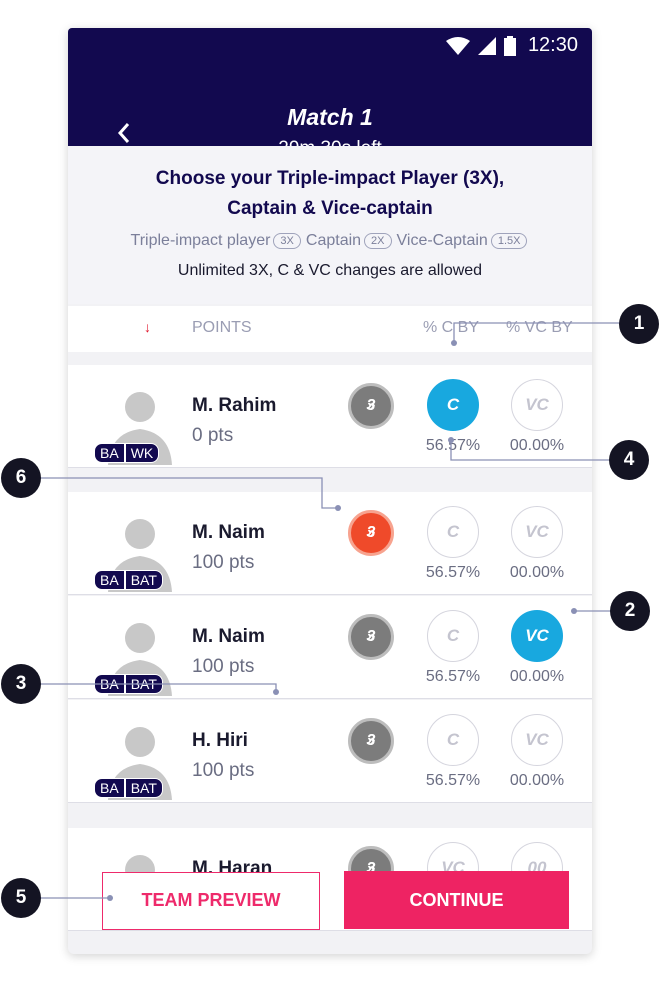  What do you see at coordinates (21, 478) in the screenshot?
I see `callout-6: 6` at bounding box center [21, 478].